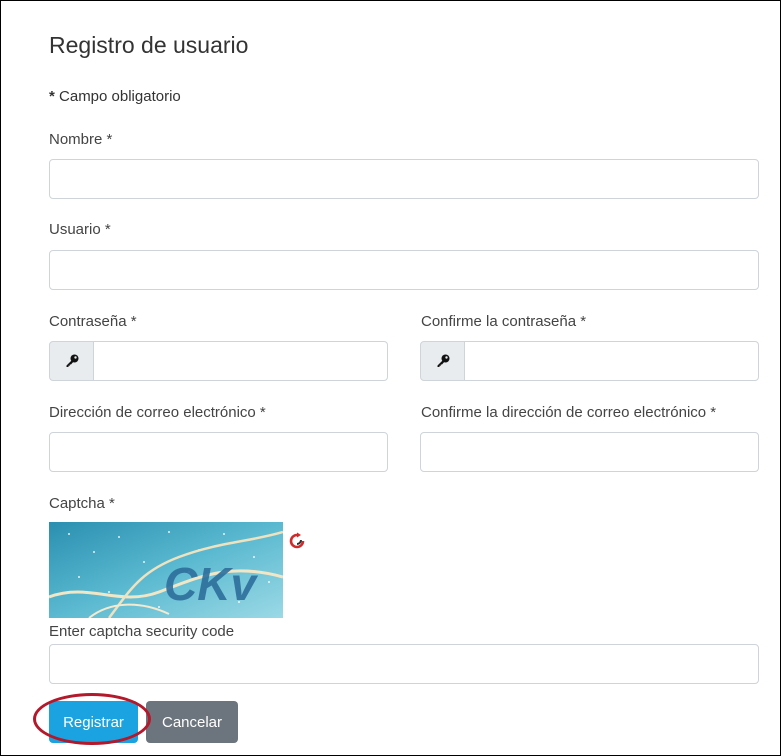 The width and height of the screenshot is (781, 756). I want to click on email-label: Dirección de correo electrónico *, so click(157, 412).